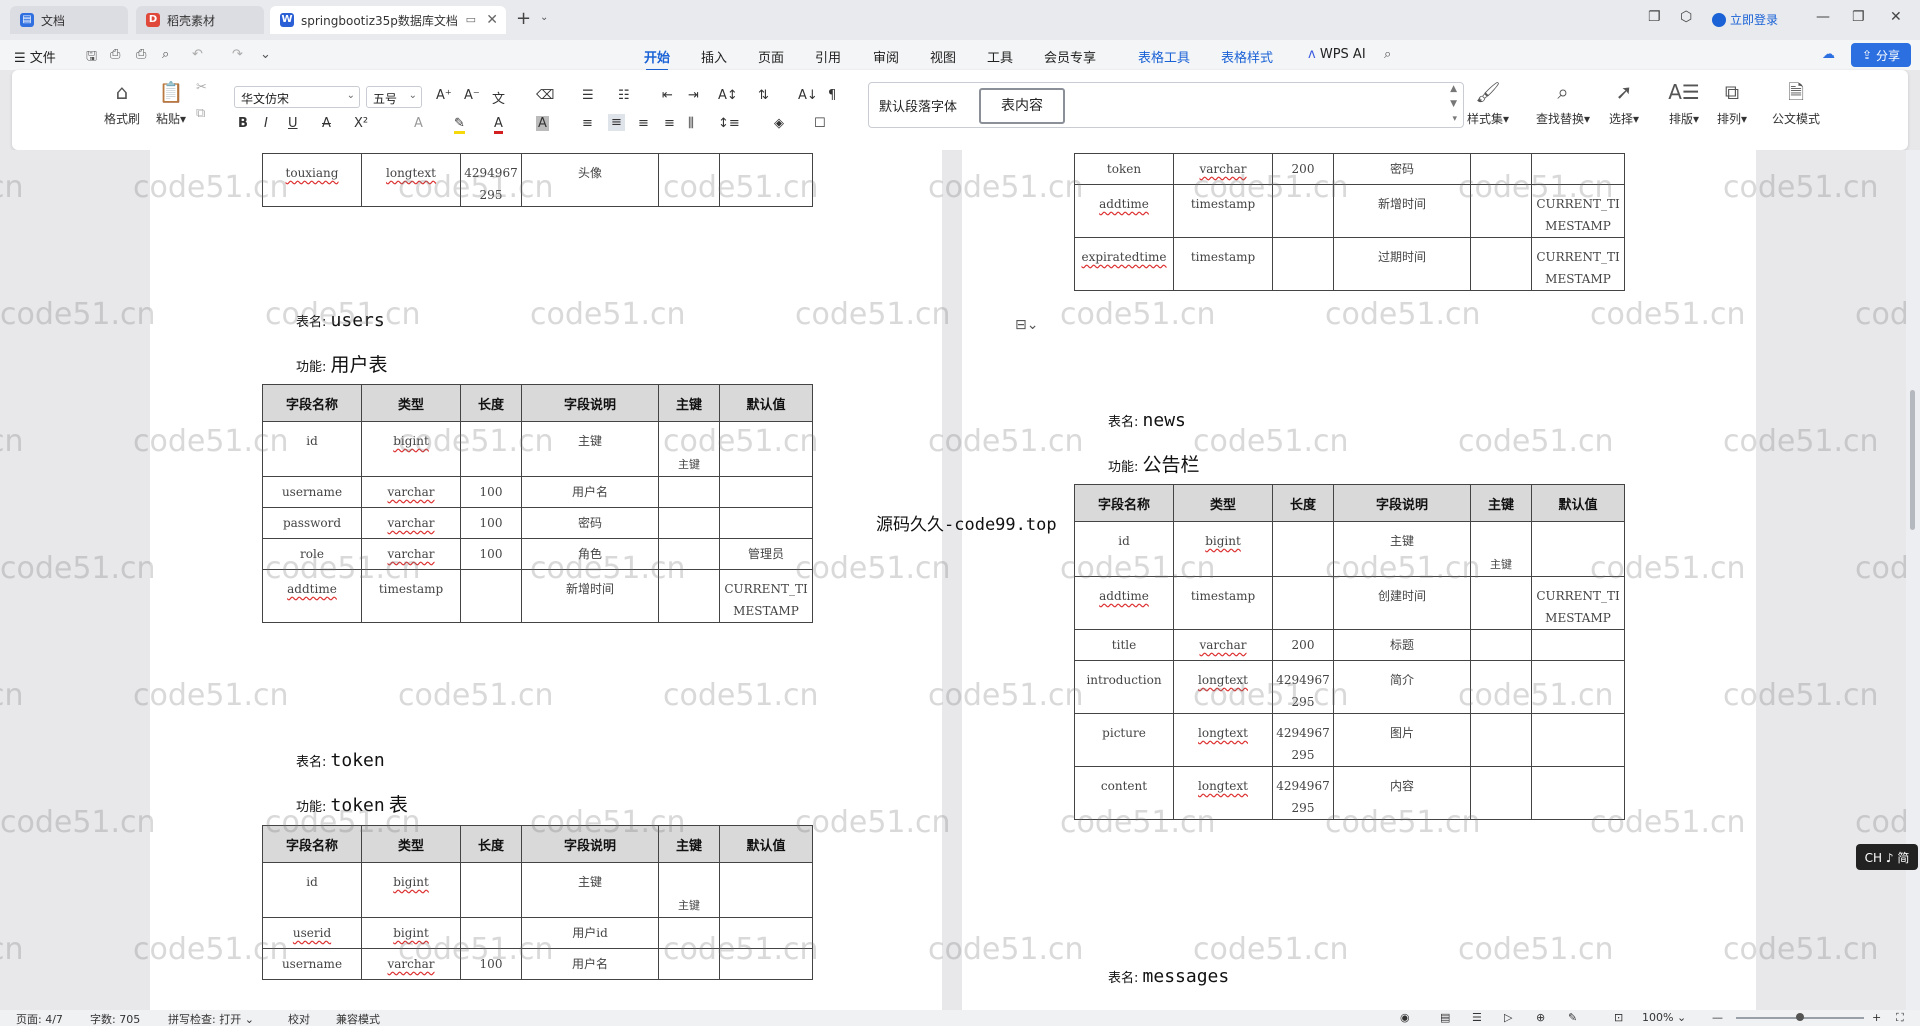 The height and width of the screenshot is (1026, 1920). I want to click on table-cell: varchar, so click(411, 554).